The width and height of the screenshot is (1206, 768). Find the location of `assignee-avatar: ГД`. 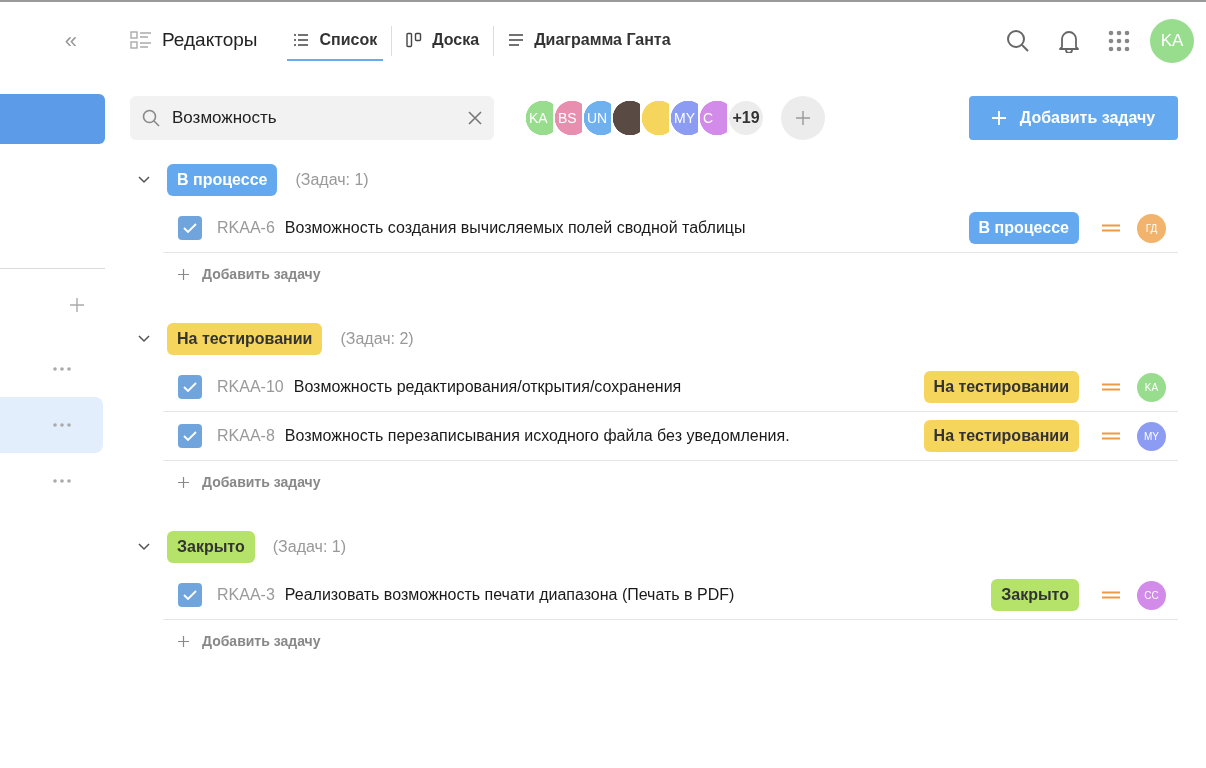

assignee-avatar: ГД is located at coordinates (1151, 228).